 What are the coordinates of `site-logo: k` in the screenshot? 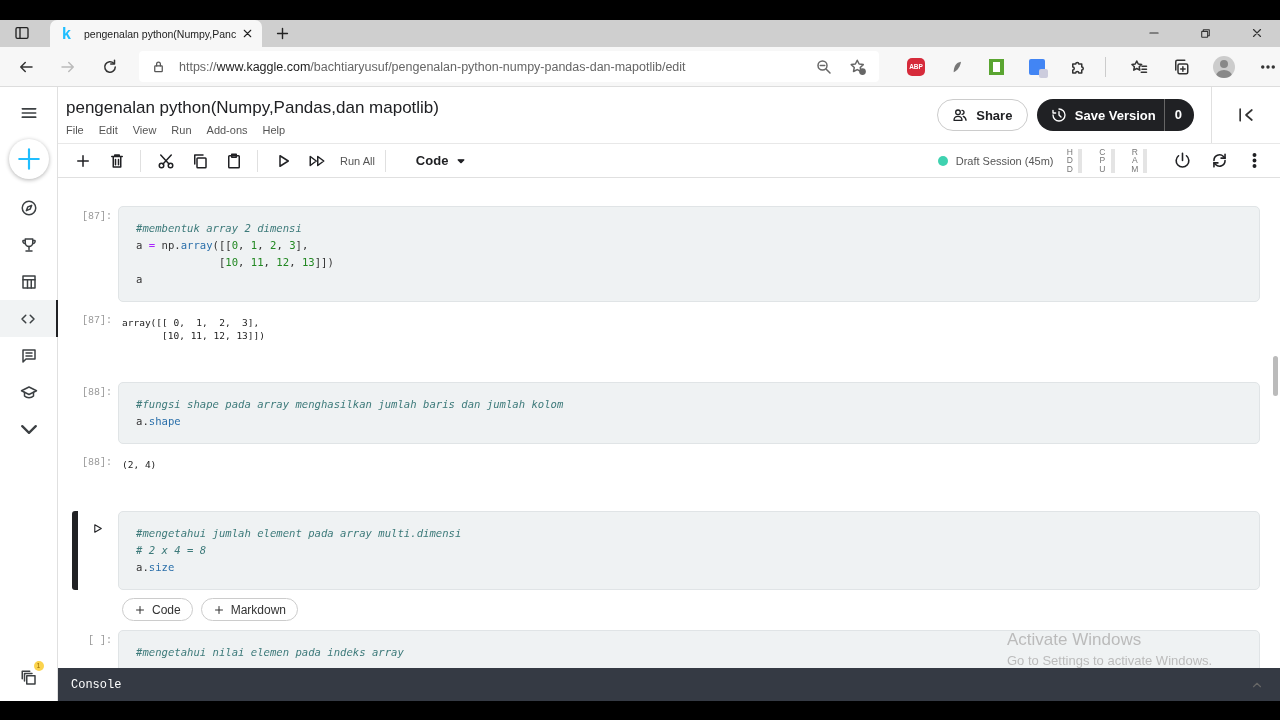 It's located at (67, 33).